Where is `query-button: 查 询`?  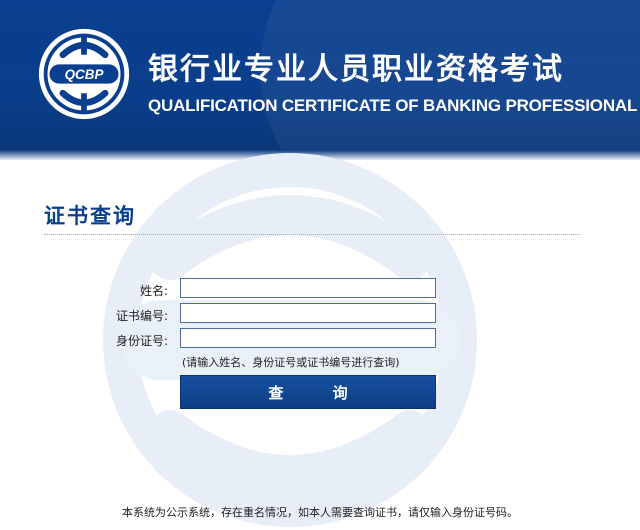 query-button: 查 询 is located at coordinates (308, 392).